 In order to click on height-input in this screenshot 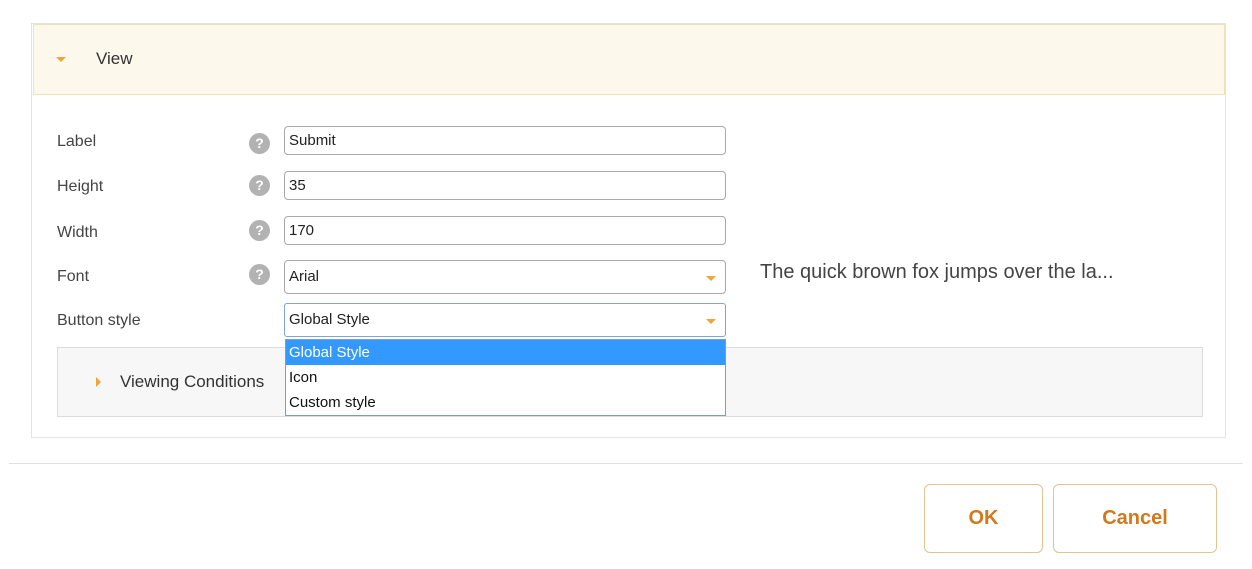, I will do `click(505, 185)`.